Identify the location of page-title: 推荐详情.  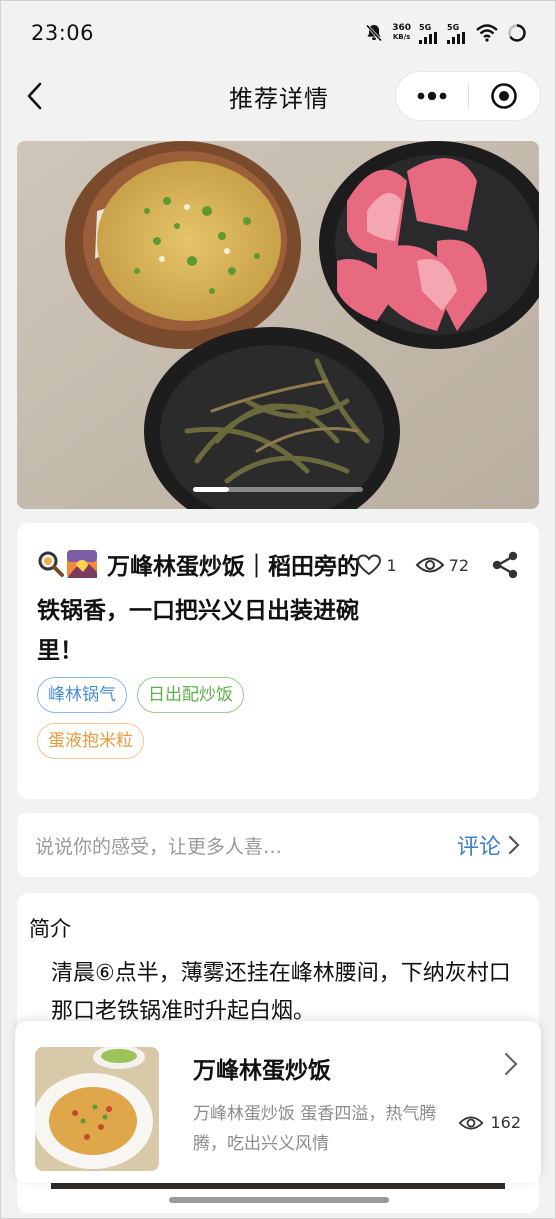
(279, 98).